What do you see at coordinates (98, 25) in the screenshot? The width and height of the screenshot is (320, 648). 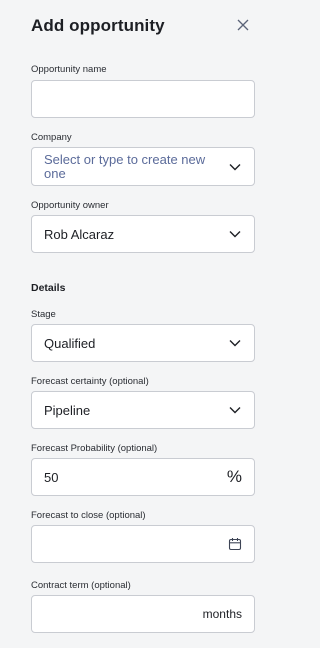 I see `dialog-title: Add opportunity` at bounding box center [98, 25].